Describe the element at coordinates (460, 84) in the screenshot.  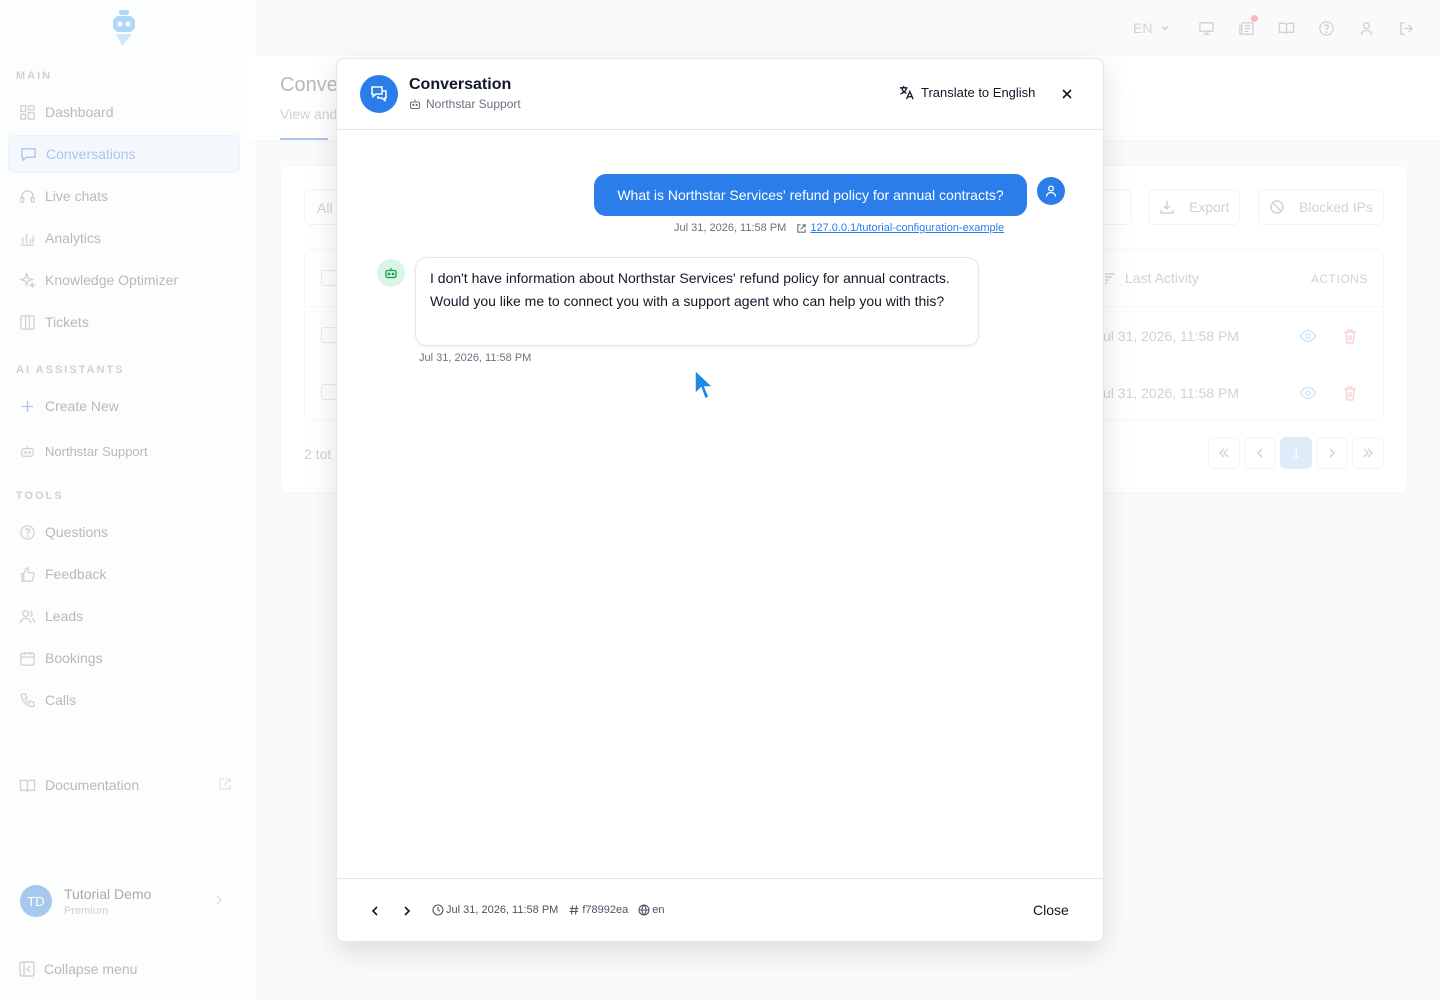
I see `modal-title: Conversation` at that location.